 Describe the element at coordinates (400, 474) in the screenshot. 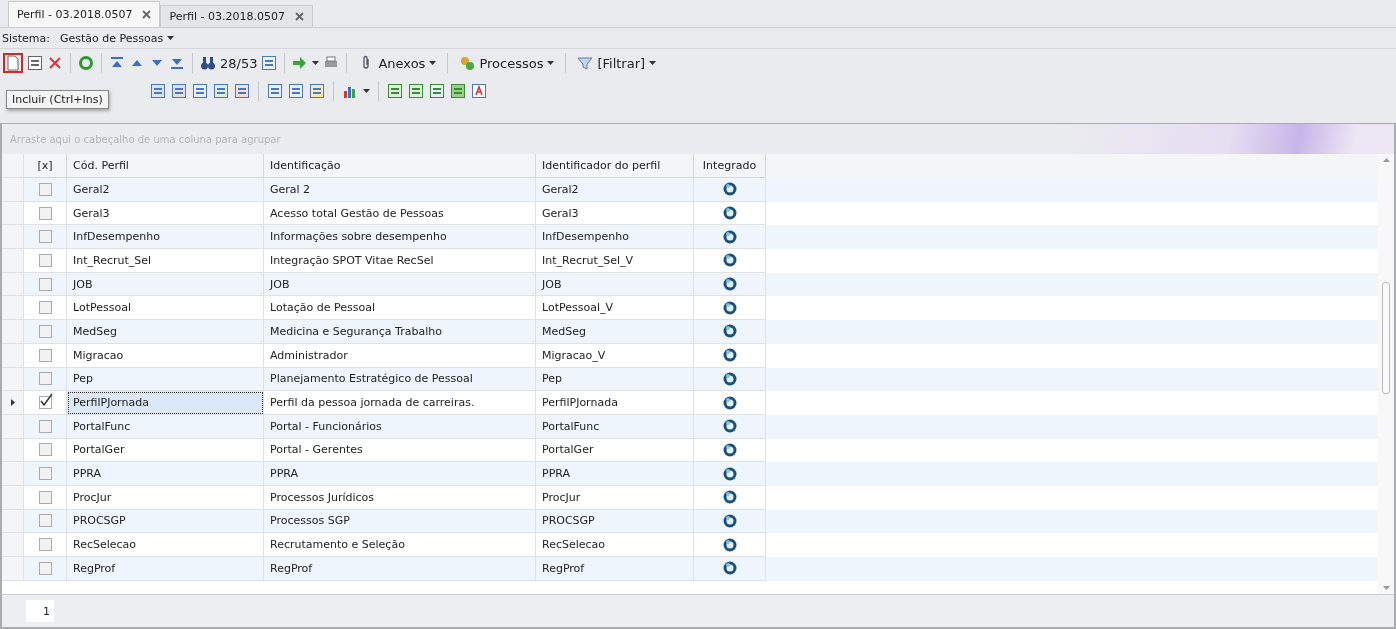

I see `identification-cell: PPRA` at that location.